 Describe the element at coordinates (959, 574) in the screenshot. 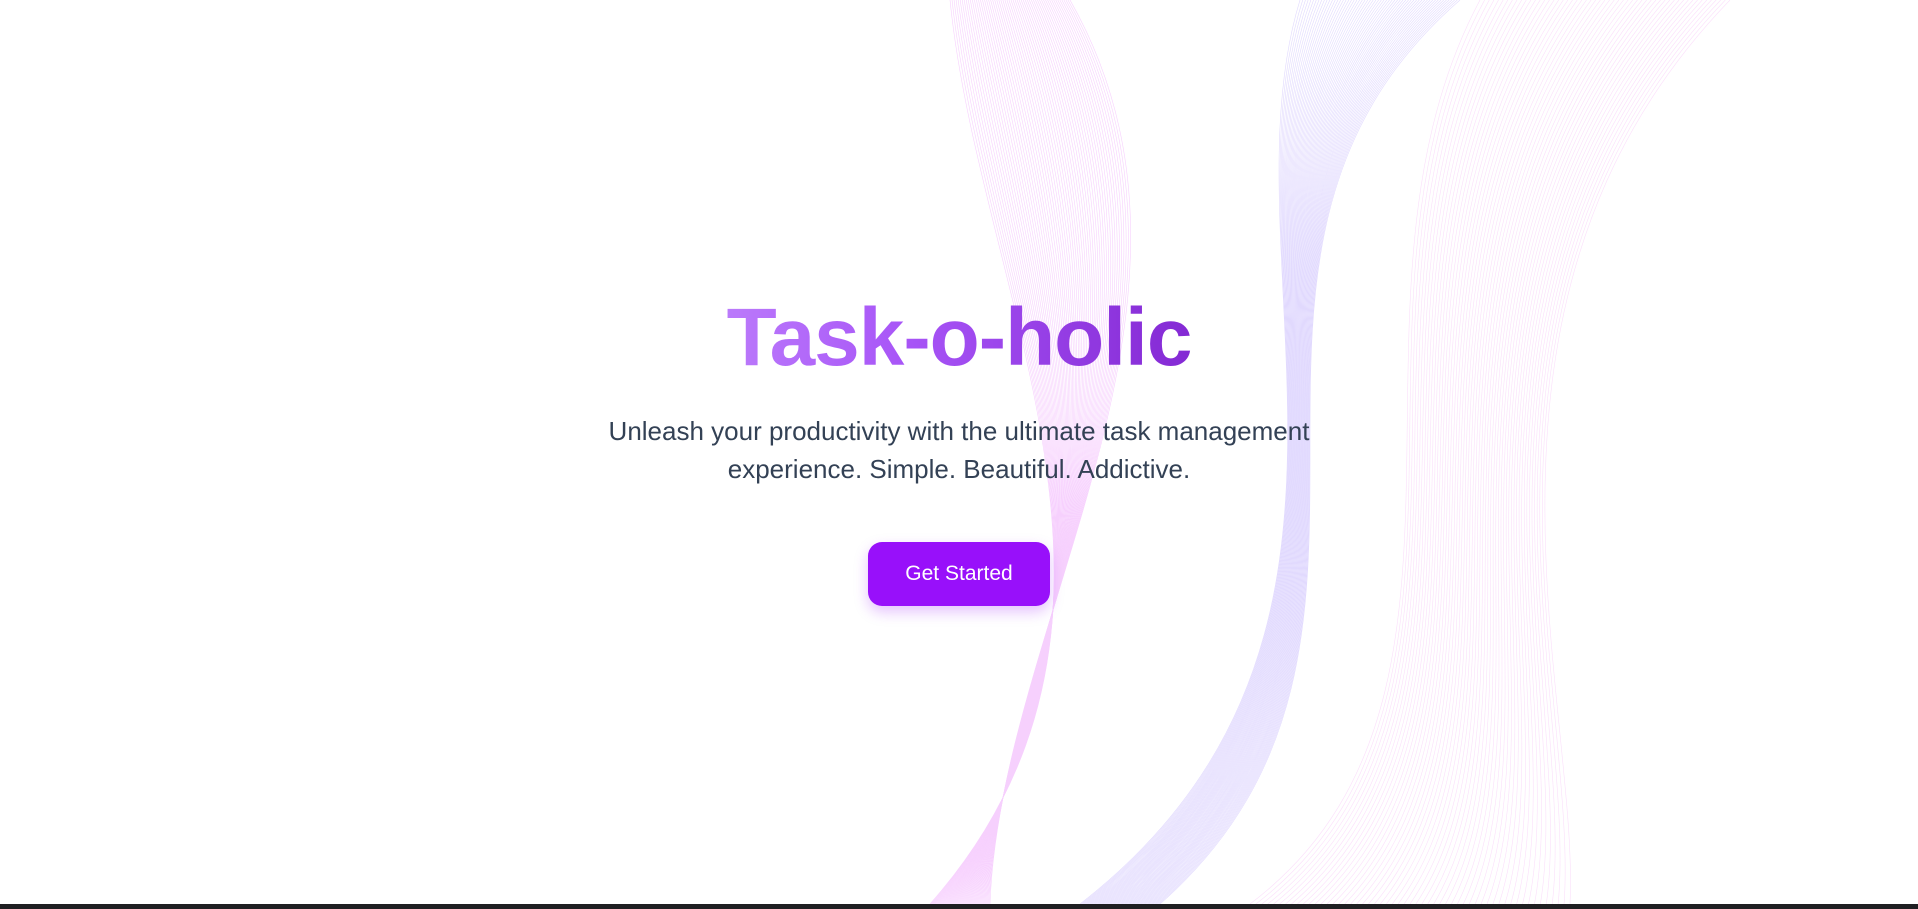

I see `get-started-button: Get Started` at that location.